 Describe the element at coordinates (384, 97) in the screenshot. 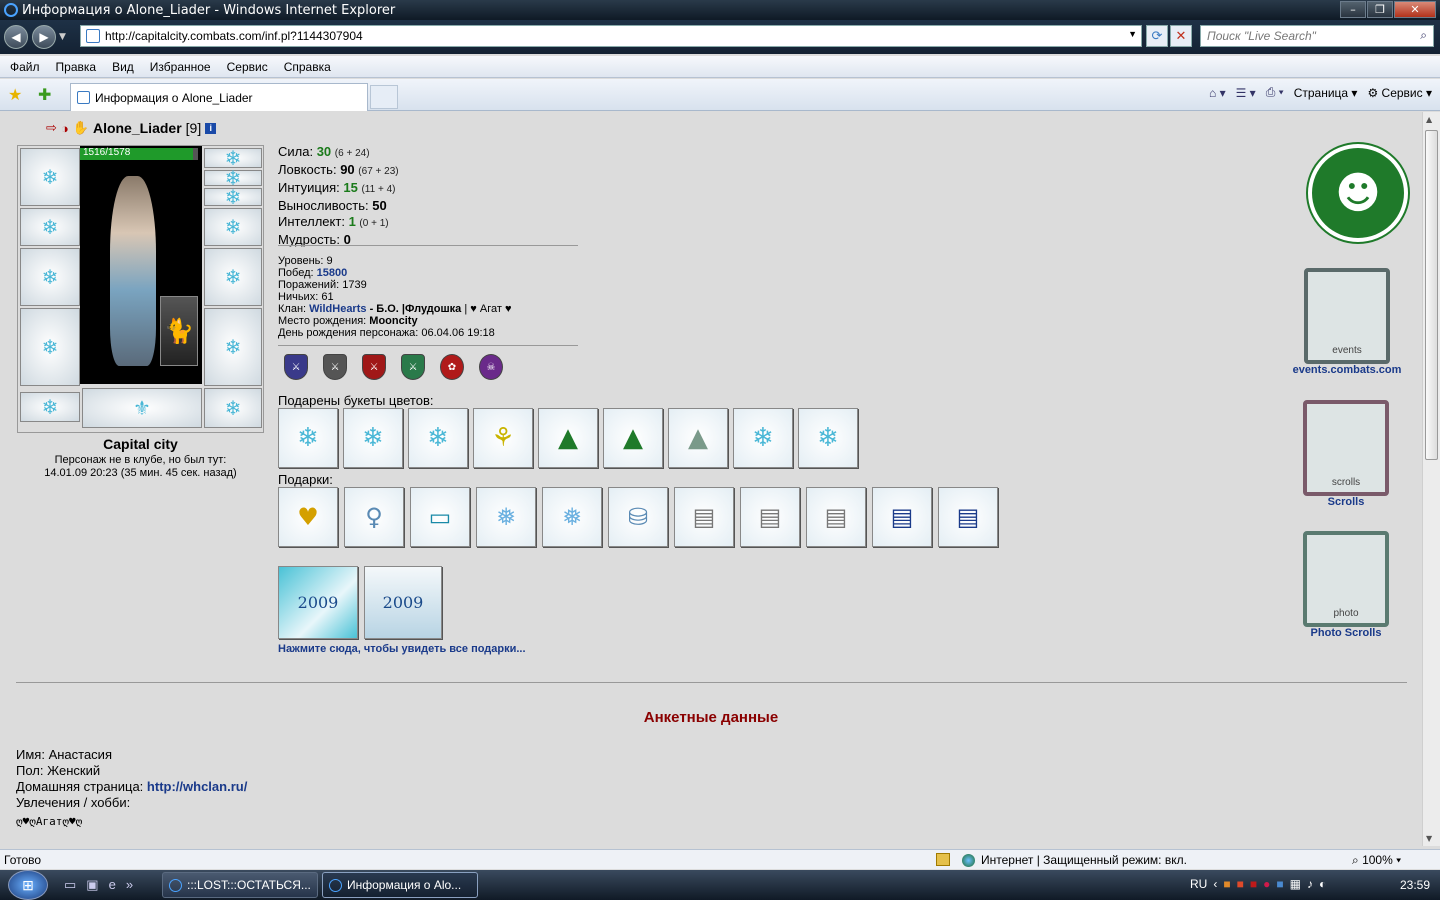

I see `new-tab-button` at that location.